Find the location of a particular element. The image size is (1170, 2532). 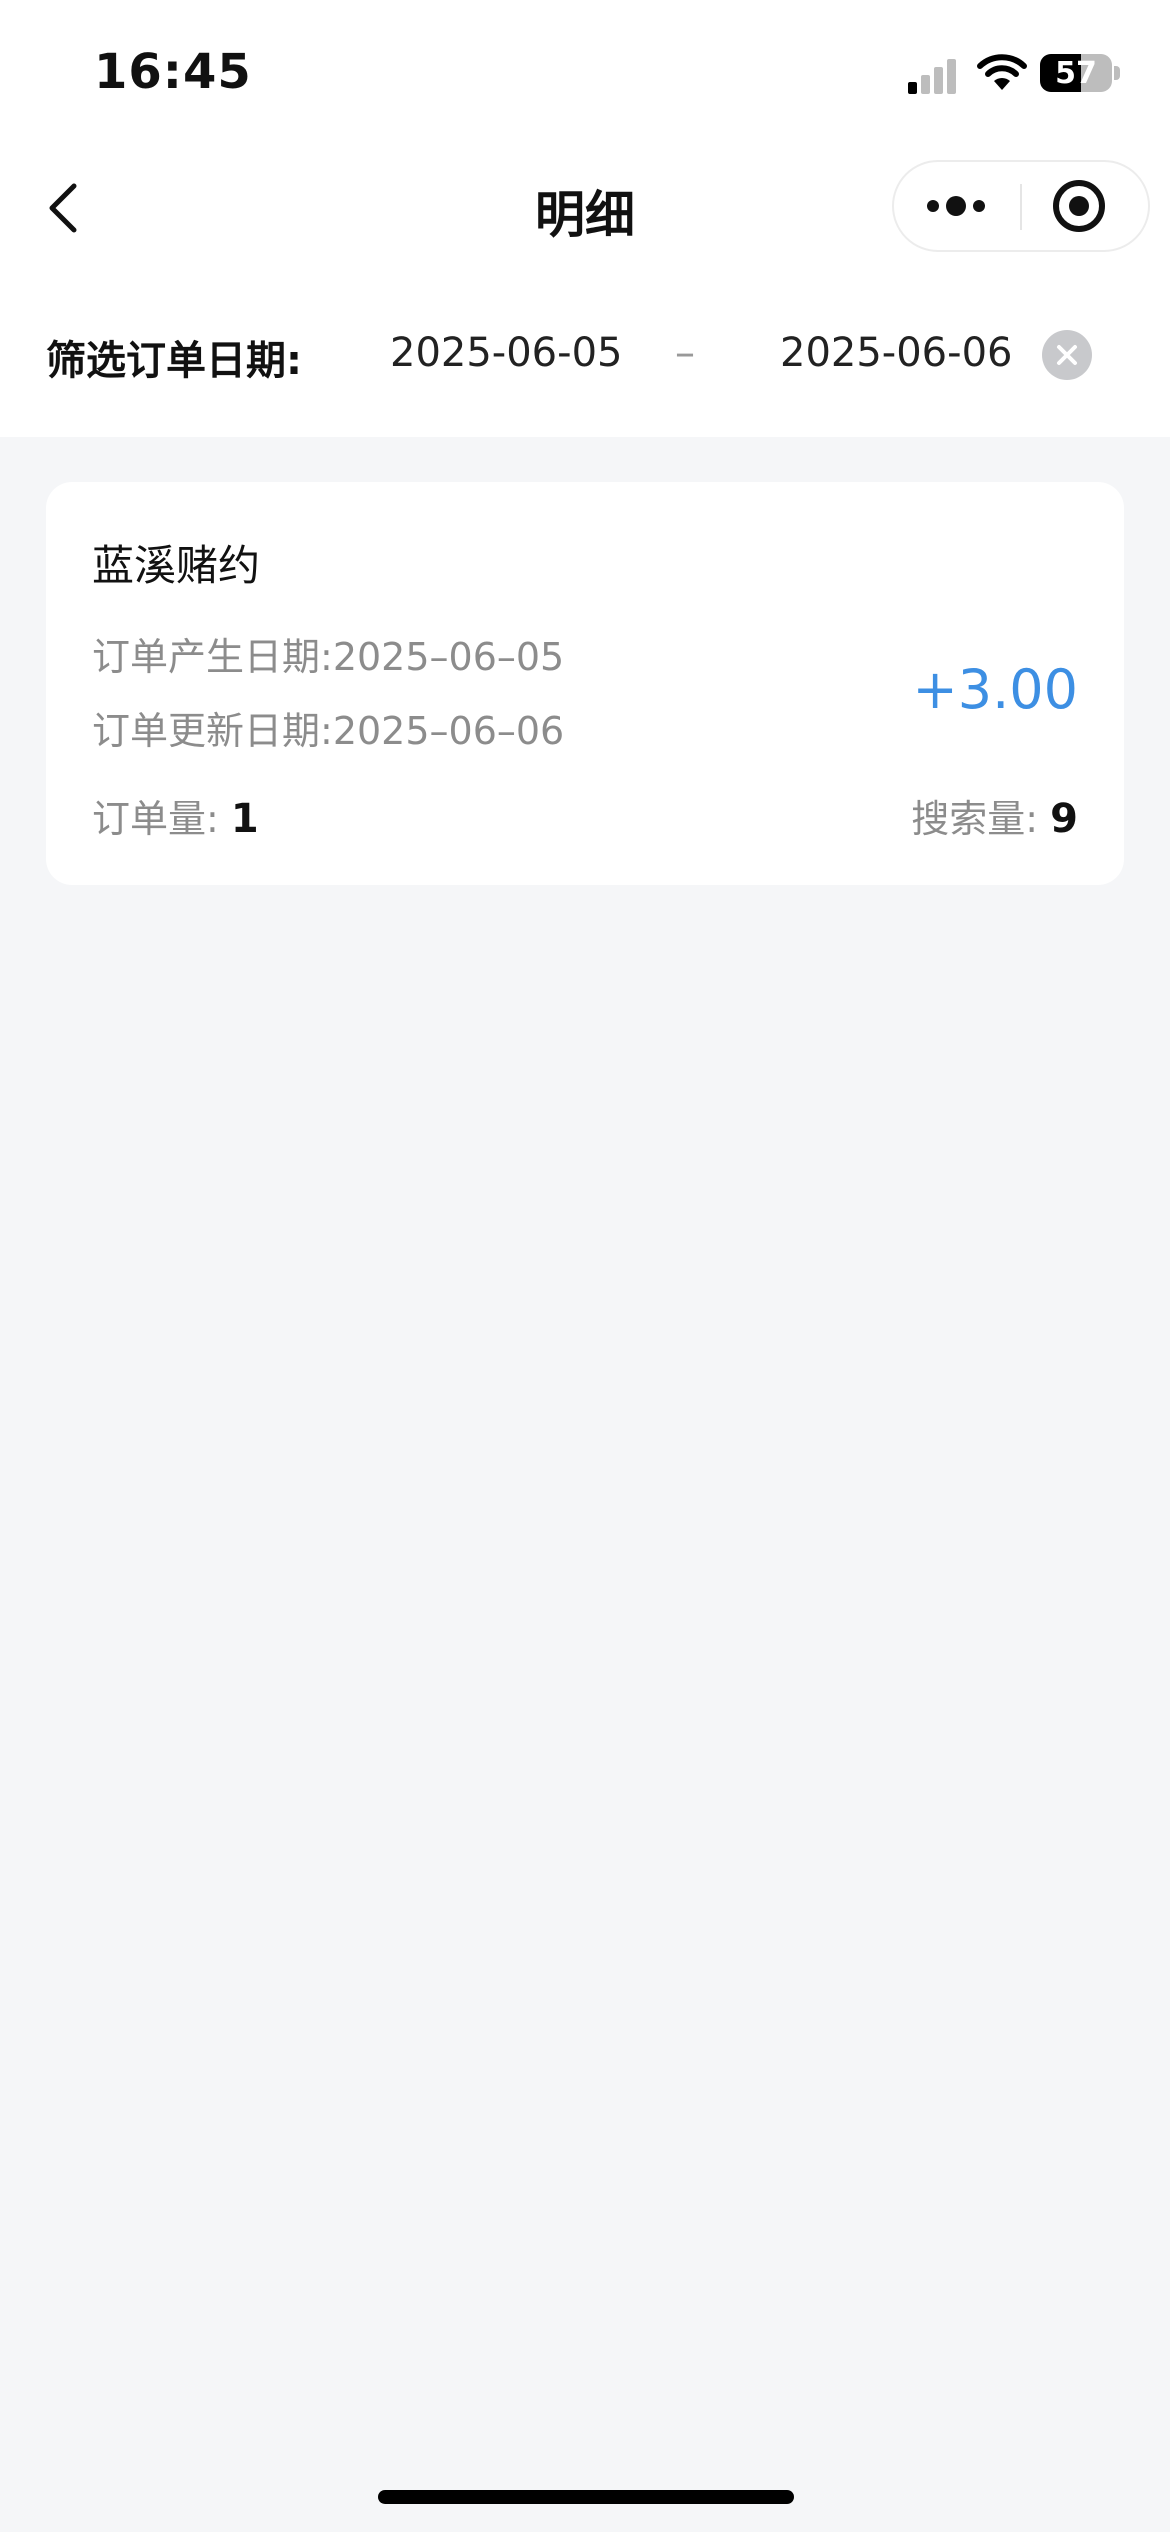

order-count-row: 订单量: 1 is located at coordinates (175, 815).